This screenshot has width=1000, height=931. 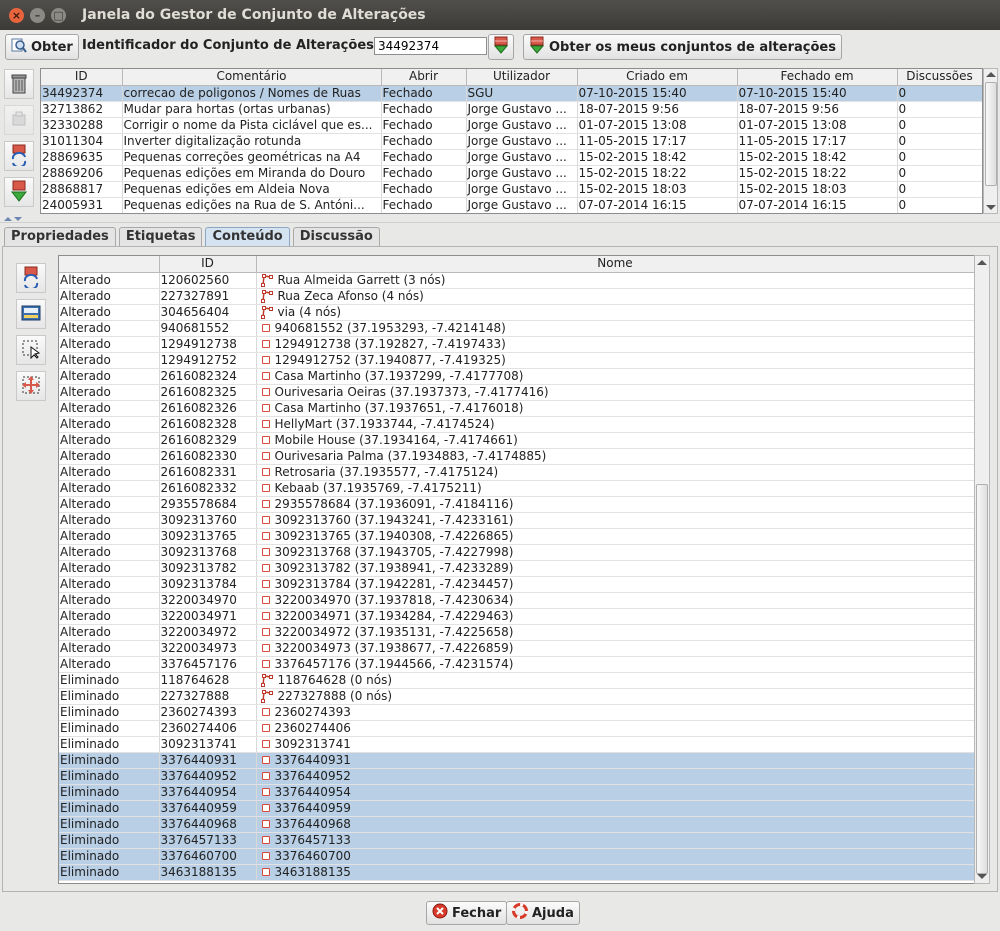 I want to click on table-row: Eliminado 2360274406 2360274406, so click(x=516, y=728).